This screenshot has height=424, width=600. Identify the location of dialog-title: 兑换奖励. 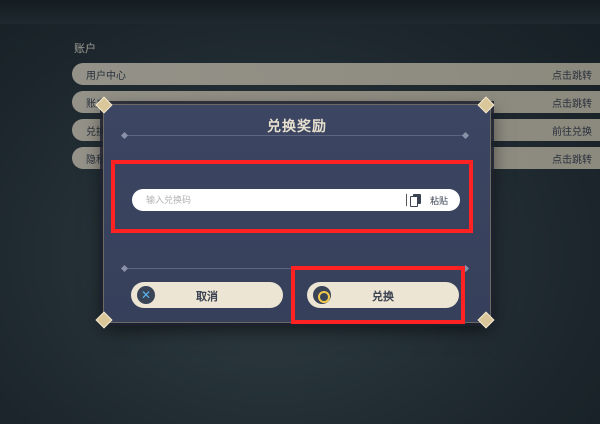
(297, 127).